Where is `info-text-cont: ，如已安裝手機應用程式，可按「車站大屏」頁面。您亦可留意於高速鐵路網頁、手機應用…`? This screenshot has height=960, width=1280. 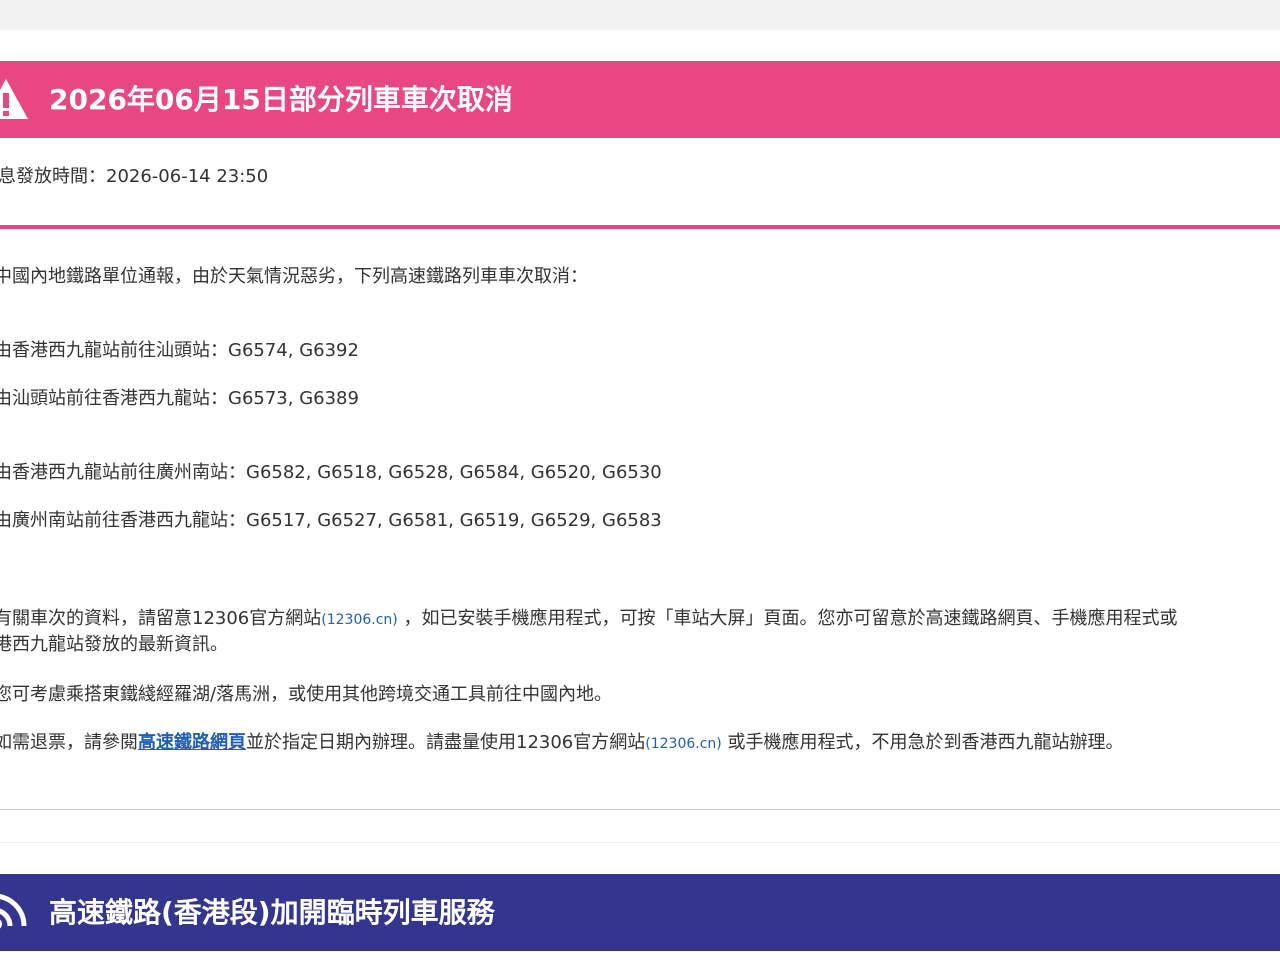 info-text-cont: ，如已安裝手機應用程式，可按「車站大屏」頁面。您亦可留意於高速鐵路網頁、手機應用… is located at coordinates (790, 618).